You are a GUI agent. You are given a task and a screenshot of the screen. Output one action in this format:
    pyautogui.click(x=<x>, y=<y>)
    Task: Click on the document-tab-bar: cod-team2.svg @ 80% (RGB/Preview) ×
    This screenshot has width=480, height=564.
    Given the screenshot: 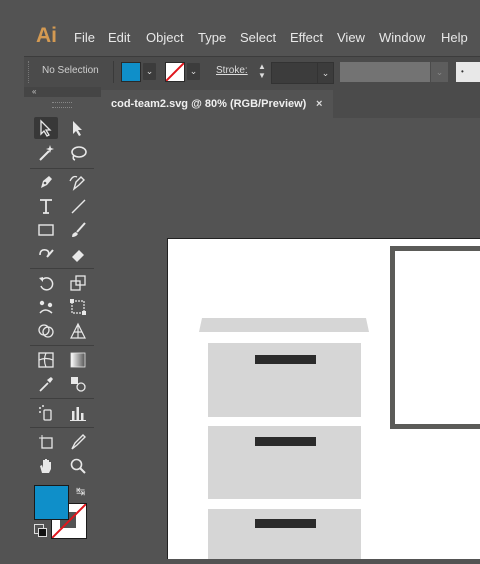 What is the action you would take?
    pyautogui.click(x=290, y=102)
    